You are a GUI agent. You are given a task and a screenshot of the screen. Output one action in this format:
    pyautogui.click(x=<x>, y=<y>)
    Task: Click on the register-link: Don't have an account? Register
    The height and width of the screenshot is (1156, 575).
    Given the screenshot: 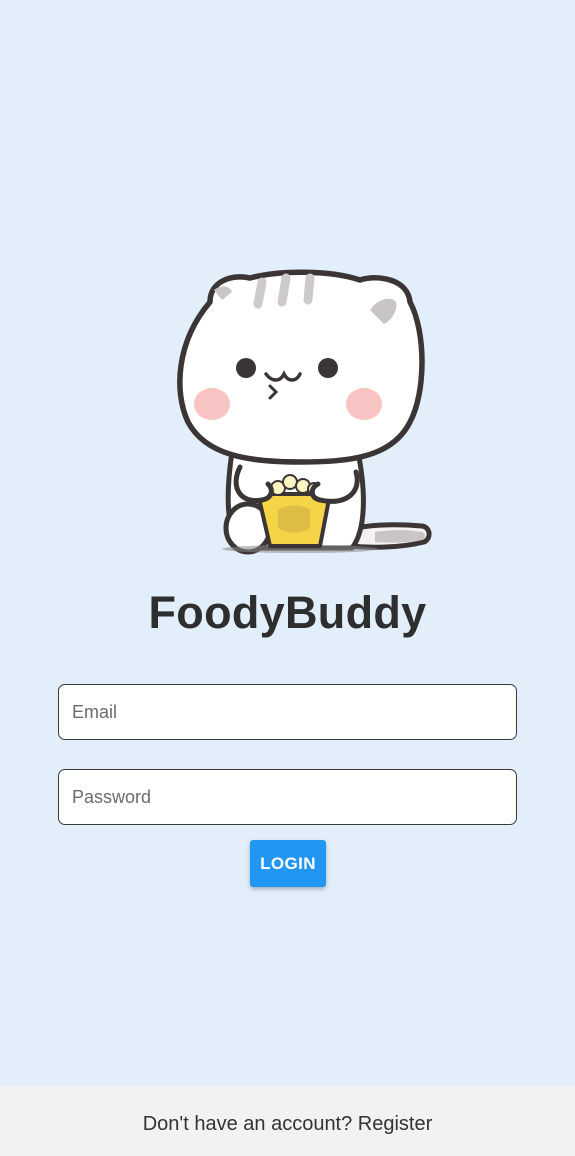 What is the action you would take?
    pyautogui.click(x=287, y=1124)
    